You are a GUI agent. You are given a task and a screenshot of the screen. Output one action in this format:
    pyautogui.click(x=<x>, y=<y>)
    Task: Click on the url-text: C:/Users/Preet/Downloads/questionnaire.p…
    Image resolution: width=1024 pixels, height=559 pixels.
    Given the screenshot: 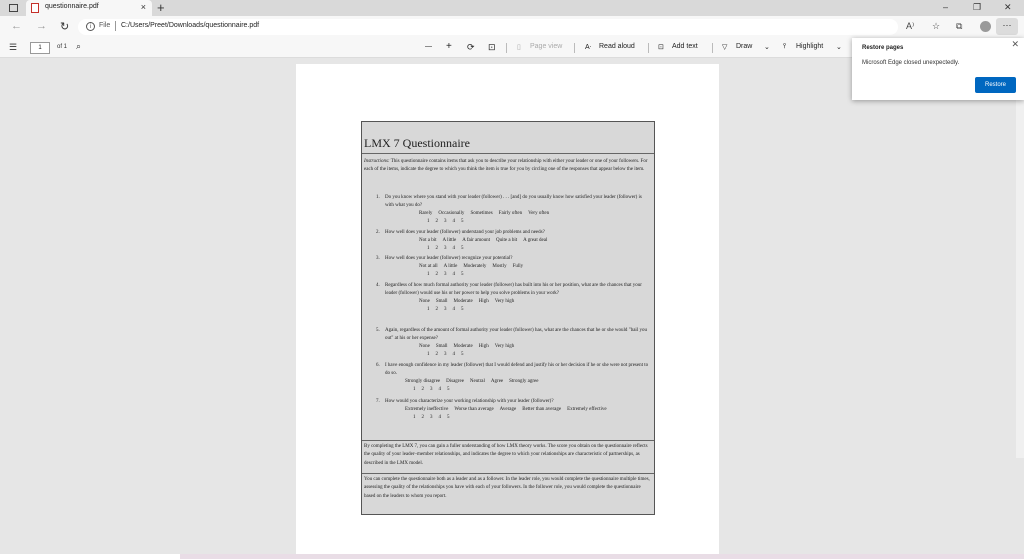 What is the action you would take?
    pyautogui.click(x=190, y=25)
    